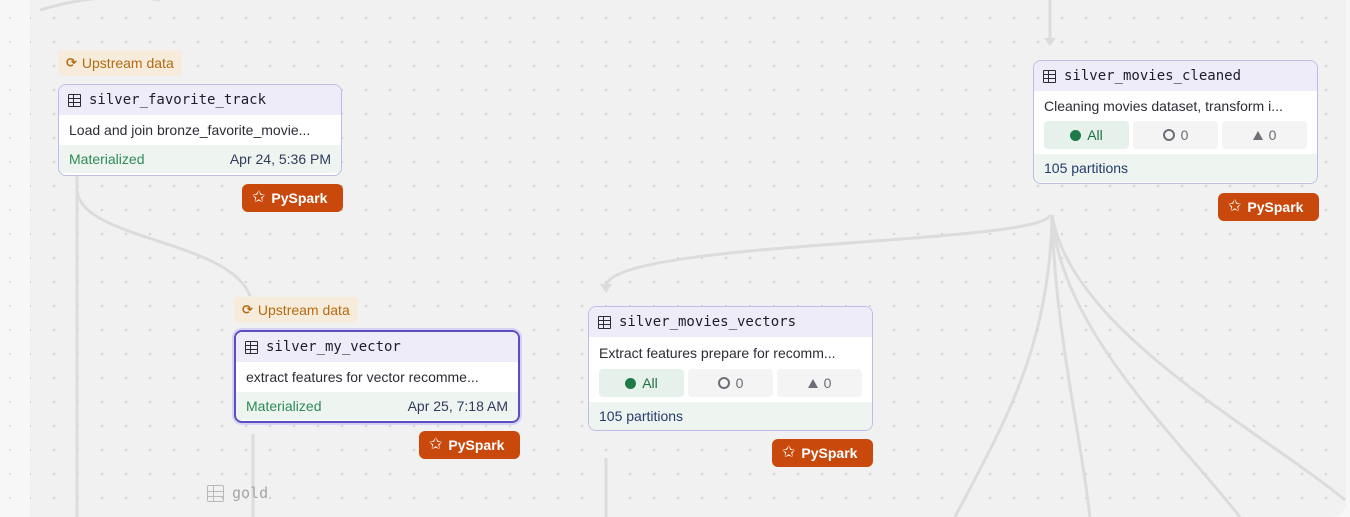  I want to click on materialized-timestamp: Apr 25, 7:18 AM, so click(458, 406).